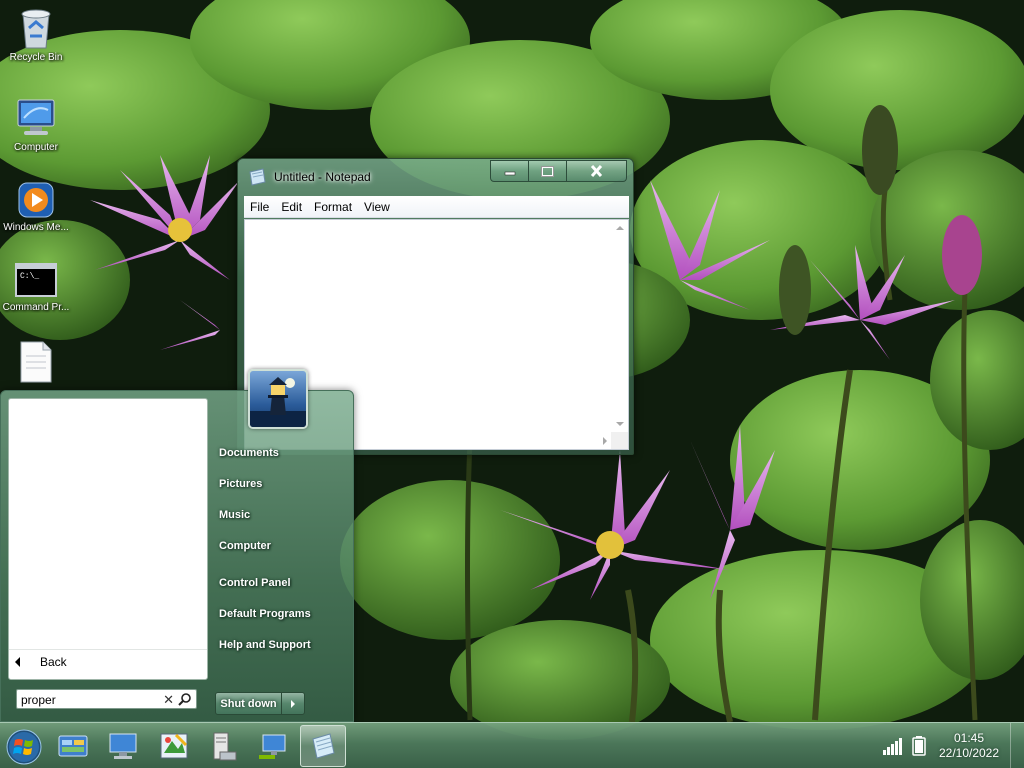 This screenshot has height=768, width=1024. What do you see at coordinates (322, 177) in the screenshot?
I see `window-title: Untitled - Notepad` at bounding box center [322, 177].